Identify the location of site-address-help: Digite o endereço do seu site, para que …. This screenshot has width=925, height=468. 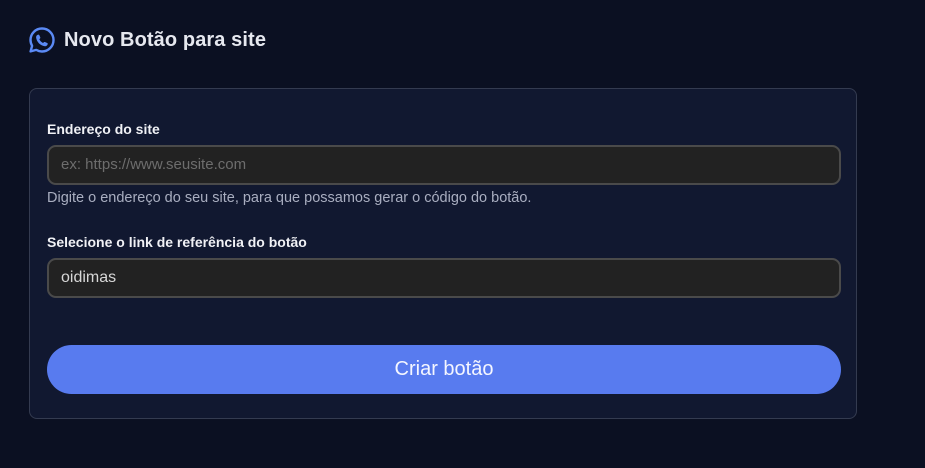
(289, 198).